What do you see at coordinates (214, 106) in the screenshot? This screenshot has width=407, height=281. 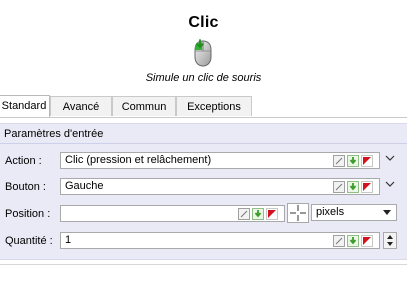 I see `tab-exceptions: Exceptions` at bounding box center [214, 106].